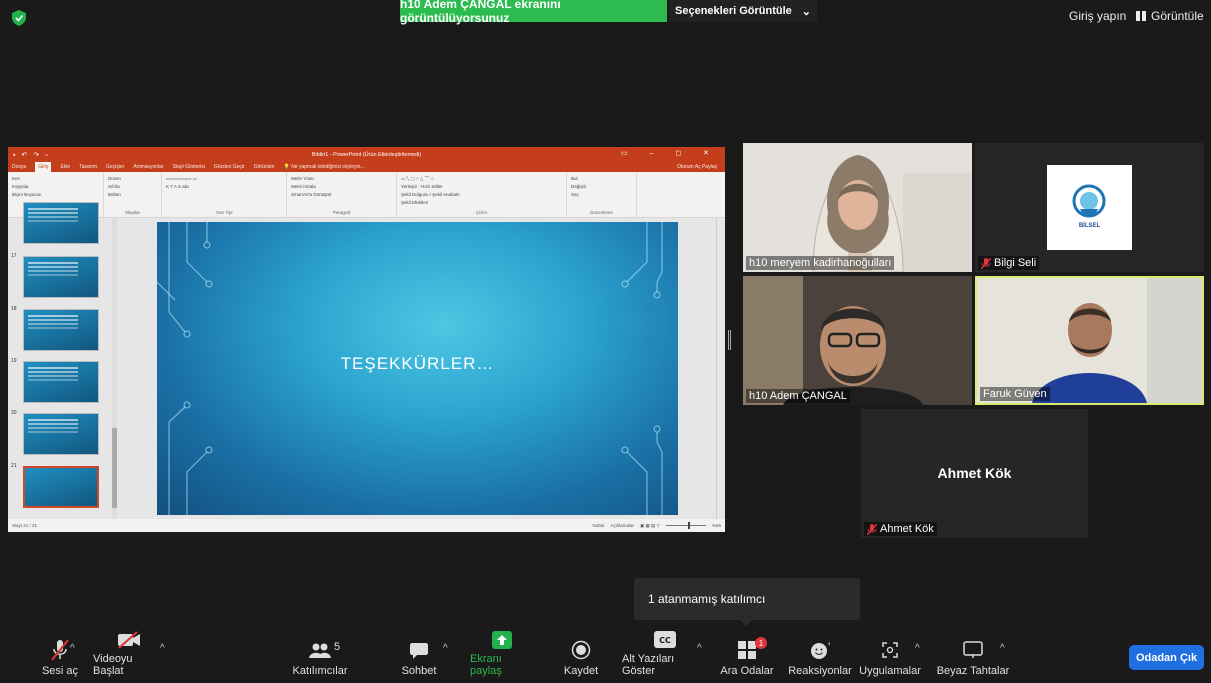 This screenshot has width=1211, height=683. Describe the element at coordinates (60, 656) in the screenshot. I see `unmute-button: Sesi aç` at that location.